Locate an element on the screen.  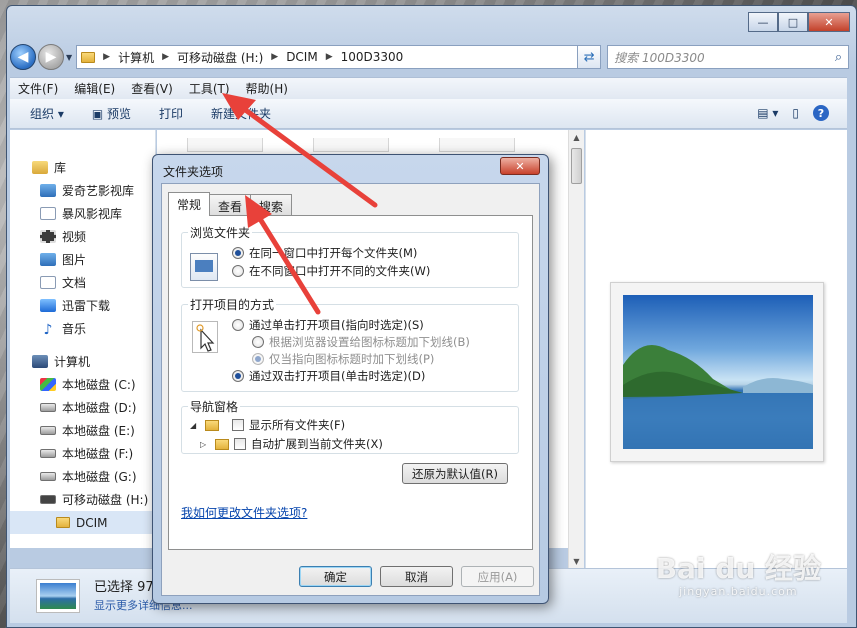
preview-icon: ▣ is located at coordinates (99, 114).